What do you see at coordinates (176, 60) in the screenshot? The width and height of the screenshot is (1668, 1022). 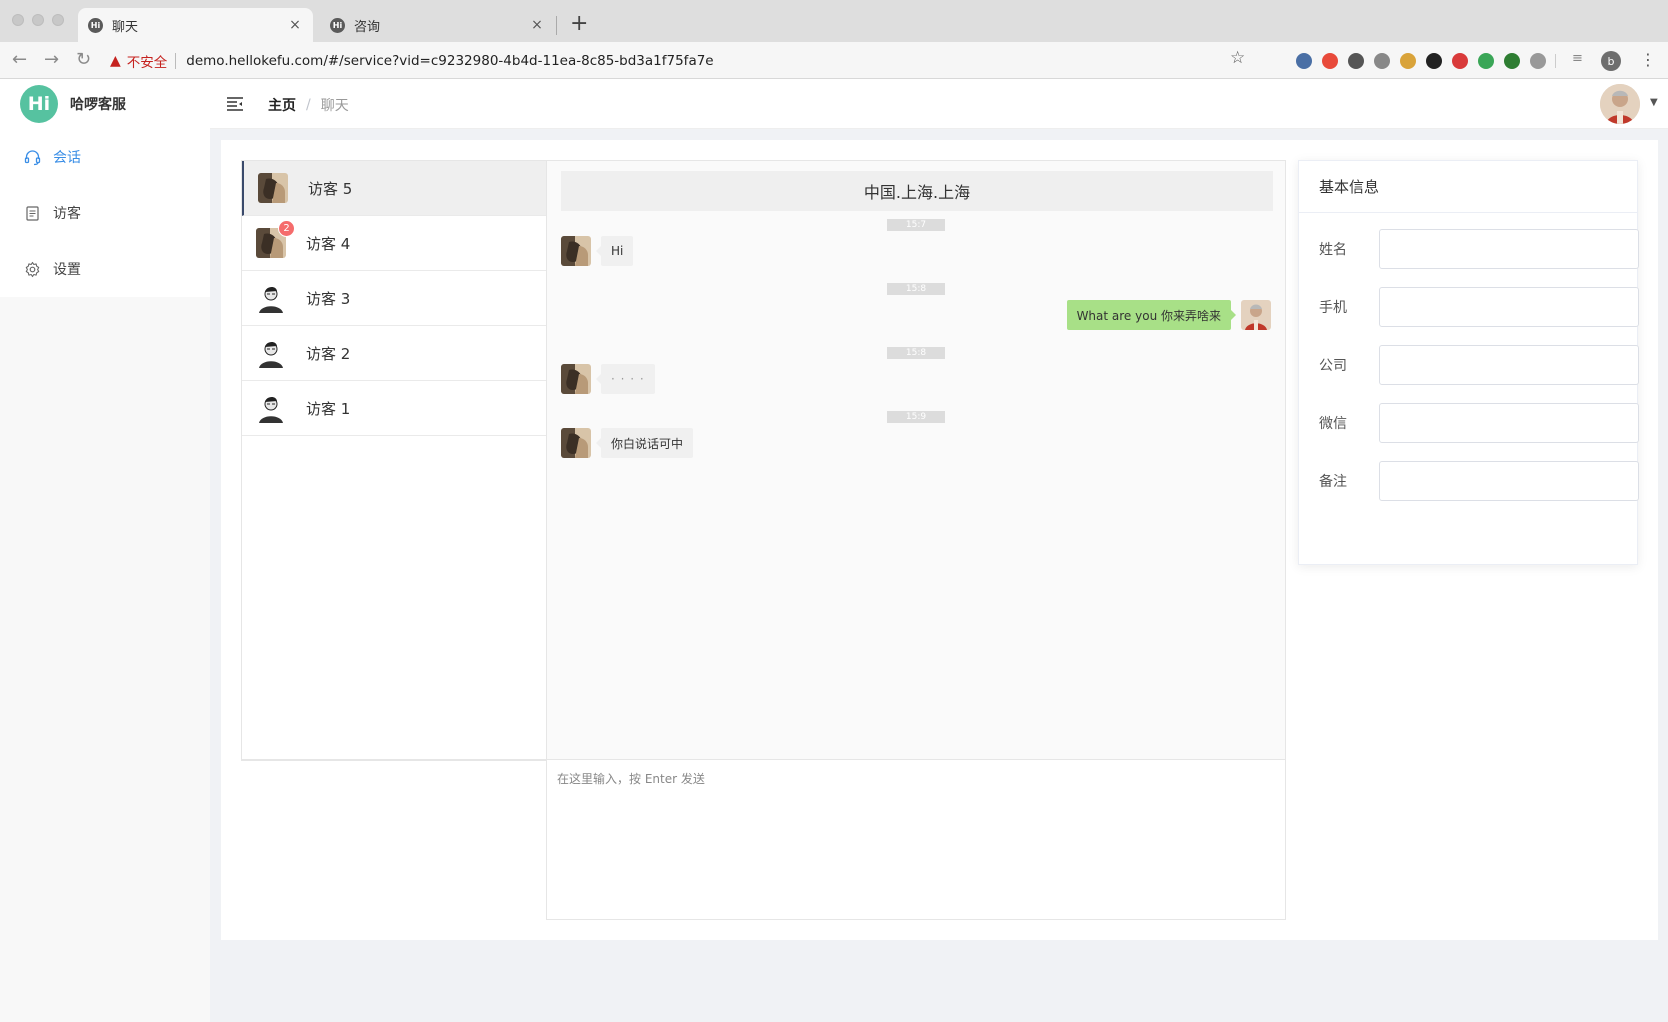 I see `address-divider` at bounding box center [176, 60].